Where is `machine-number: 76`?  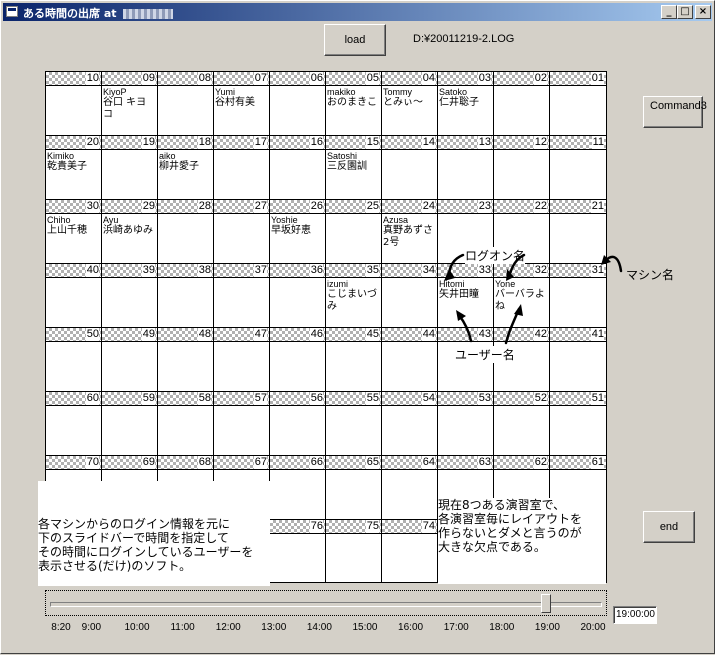 machine-number: 76 is located at coordinates (316, 526).